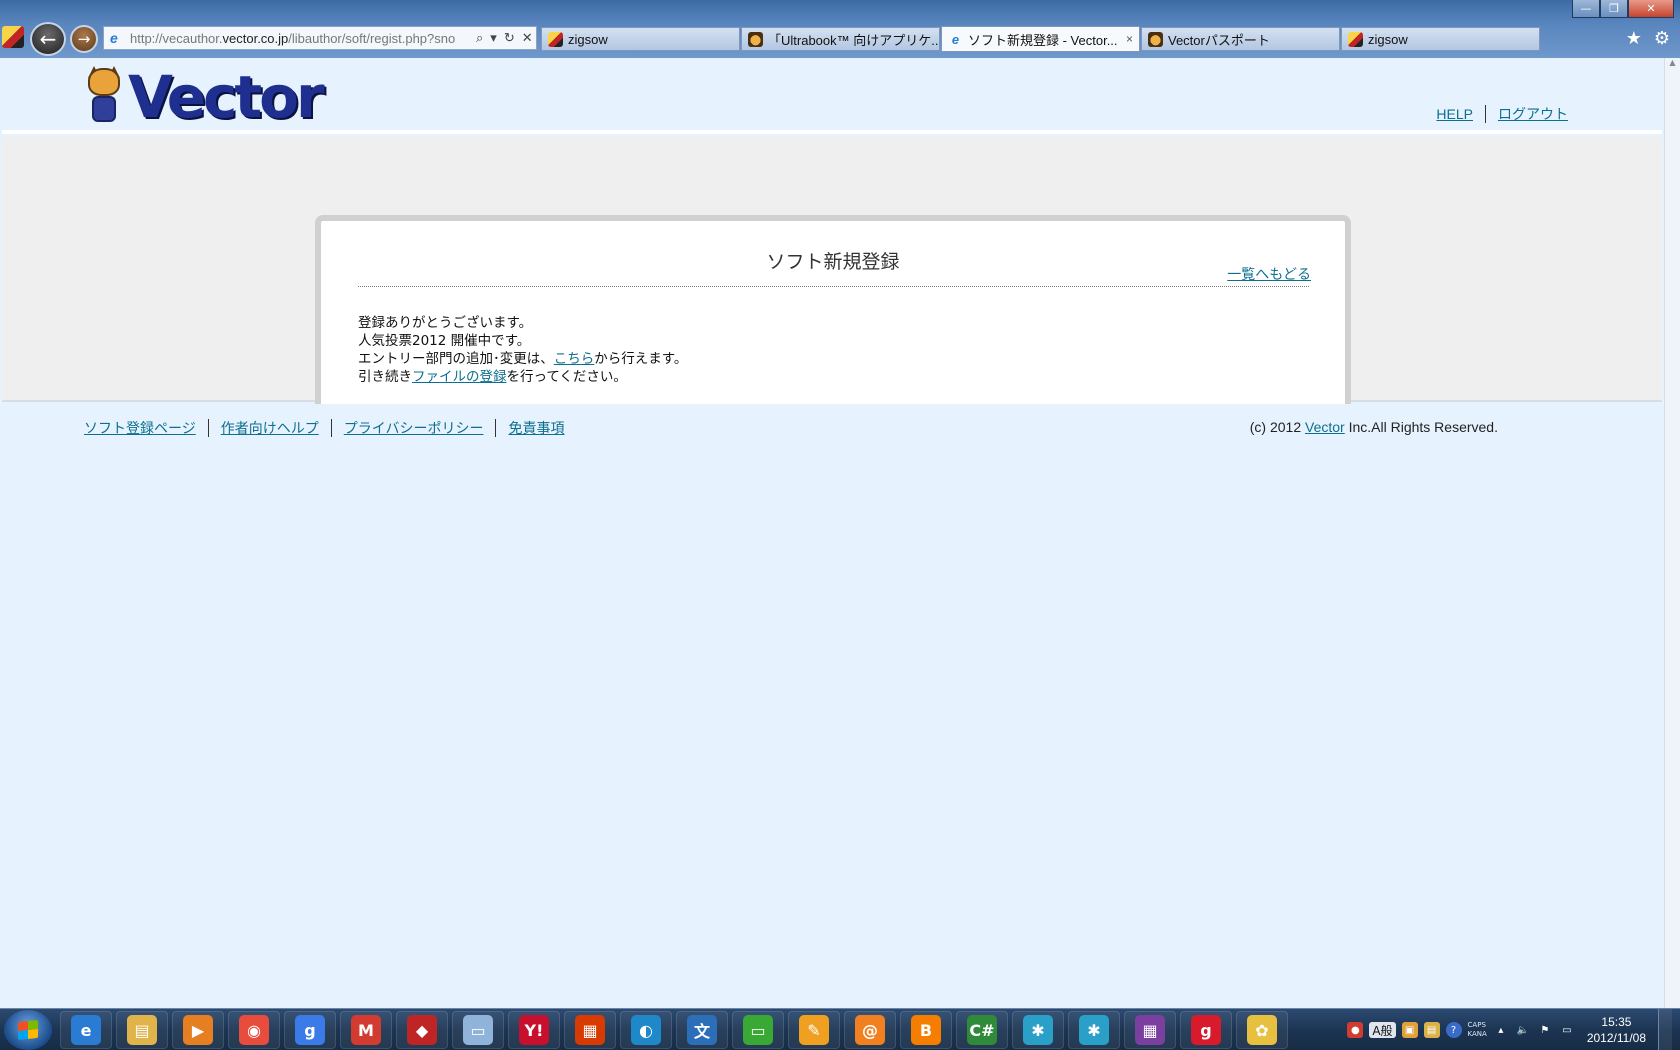  Describe the element at coordinates (527, 38) in the screenshot. I see `stop-icon: ✕` at that location.